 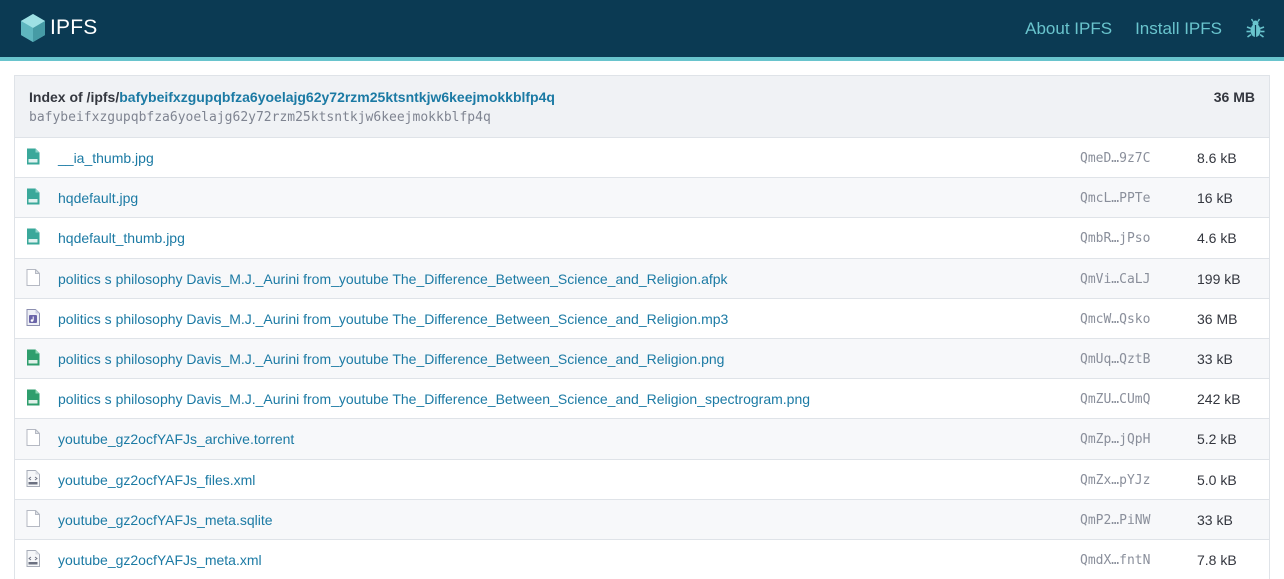 What do you see at coordinates (1115, 480) in the screenshot?
I see `file-cid-link: QmZx…pYJz` at bounding box center [1115, 480].